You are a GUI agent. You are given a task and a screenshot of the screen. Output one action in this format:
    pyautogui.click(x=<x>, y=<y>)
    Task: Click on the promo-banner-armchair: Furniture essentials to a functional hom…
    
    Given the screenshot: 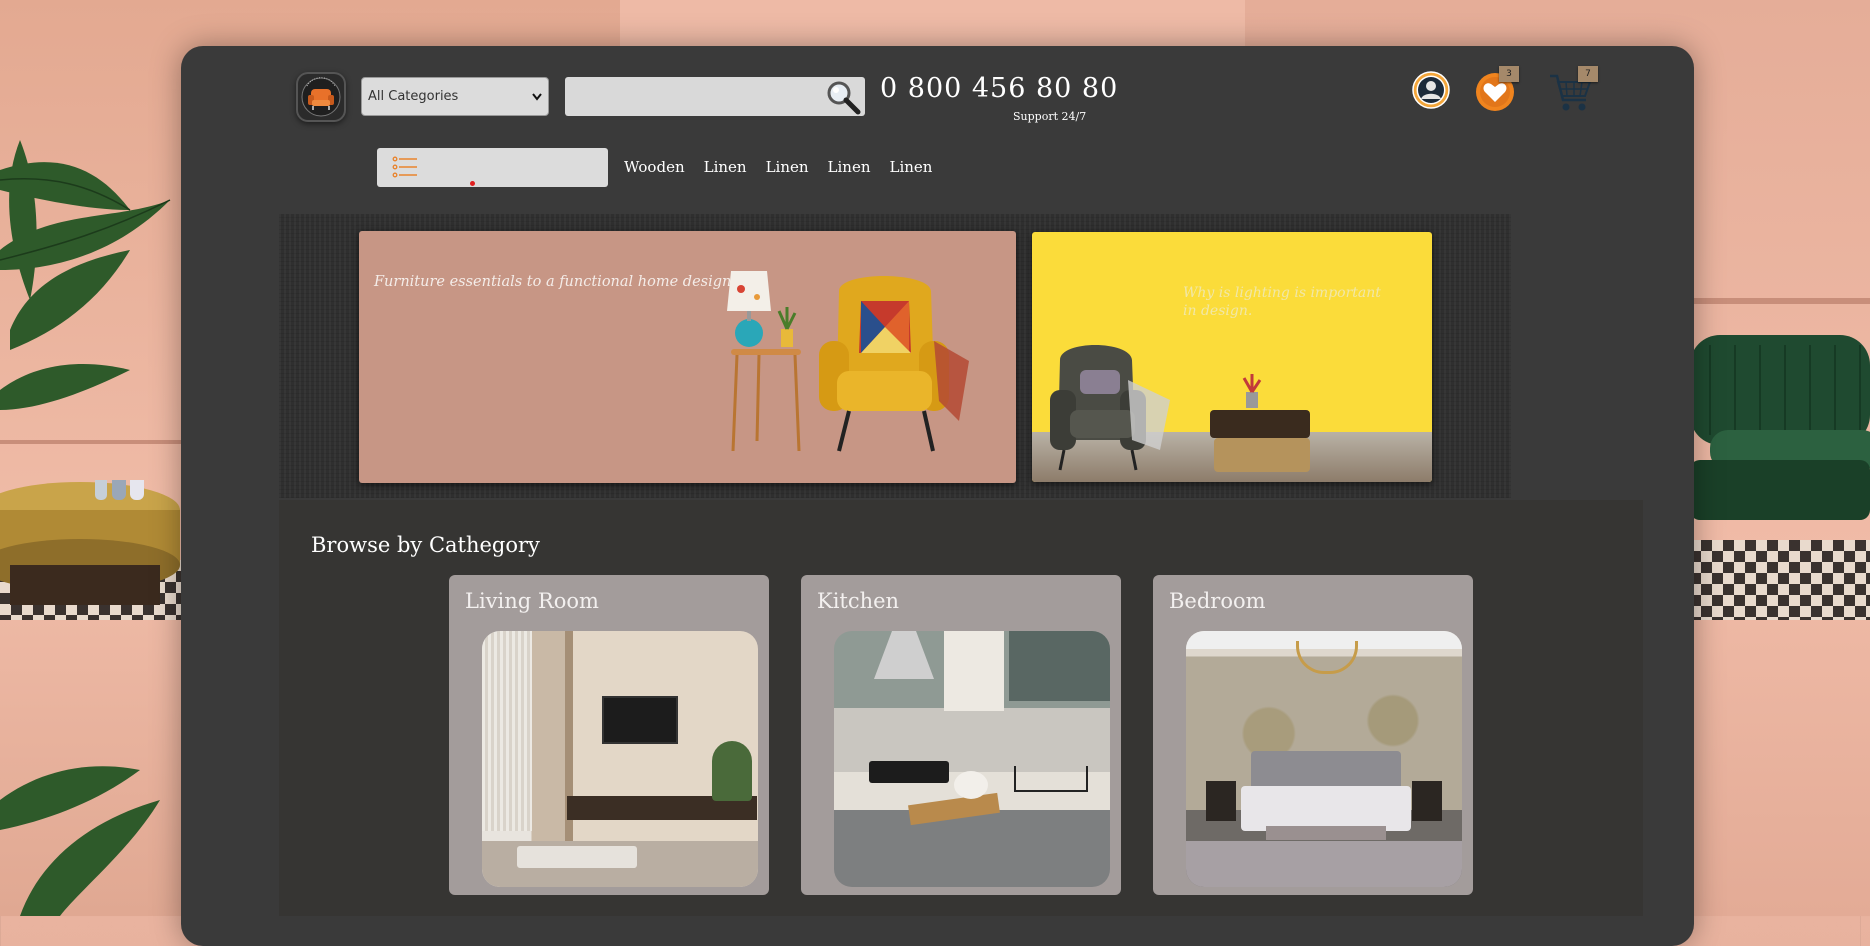 What is the action you would take?
    pyautogui.click(x=687, y=357)
    